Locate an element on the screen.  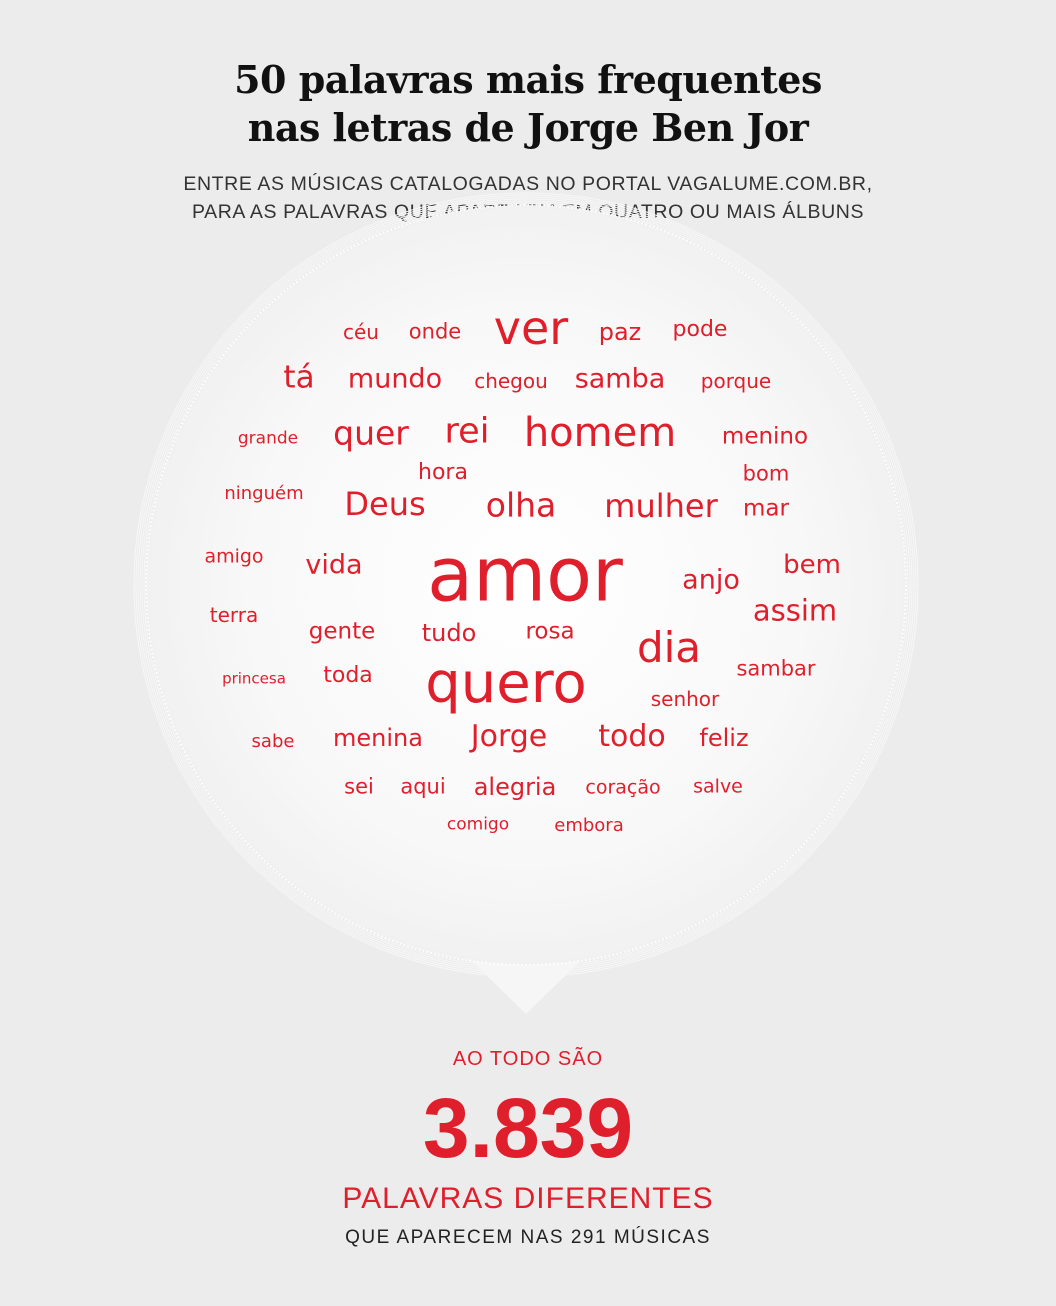
stats-note: QUE APARECEM NAS 291 MÚSICAS is located at coordinates (528, 1237).